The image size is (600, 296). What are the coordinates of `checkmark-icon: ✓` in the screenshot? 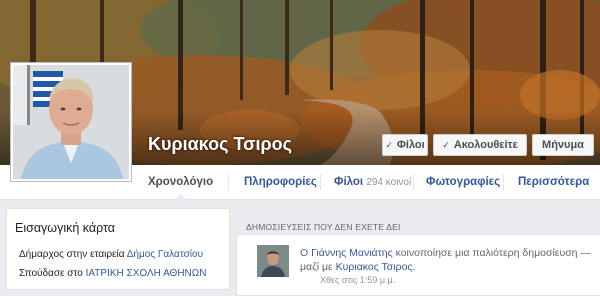 It's located at (389, 145).